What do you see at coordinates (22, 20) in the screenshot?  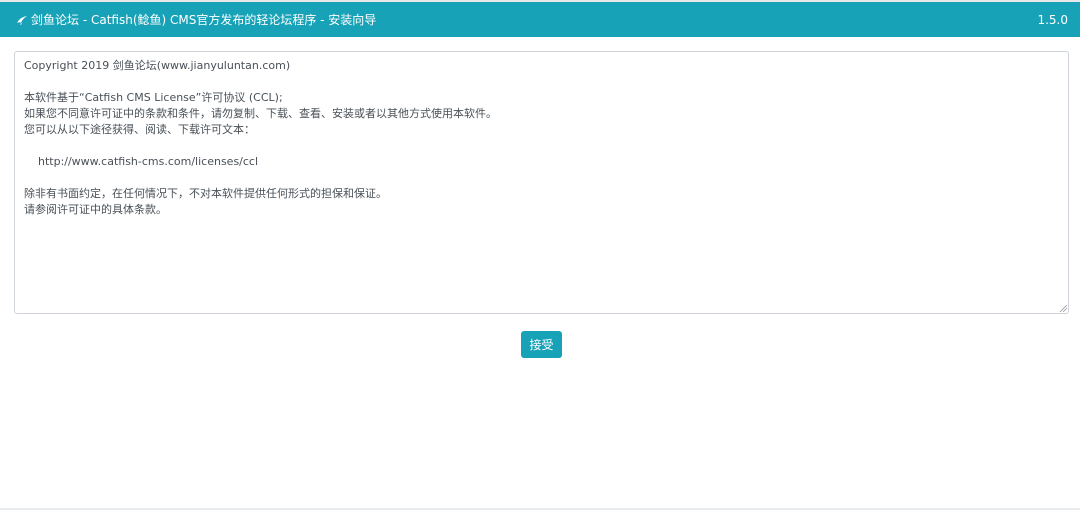 I see `swordfish-logo-icon` at bounding box center [22, 20].